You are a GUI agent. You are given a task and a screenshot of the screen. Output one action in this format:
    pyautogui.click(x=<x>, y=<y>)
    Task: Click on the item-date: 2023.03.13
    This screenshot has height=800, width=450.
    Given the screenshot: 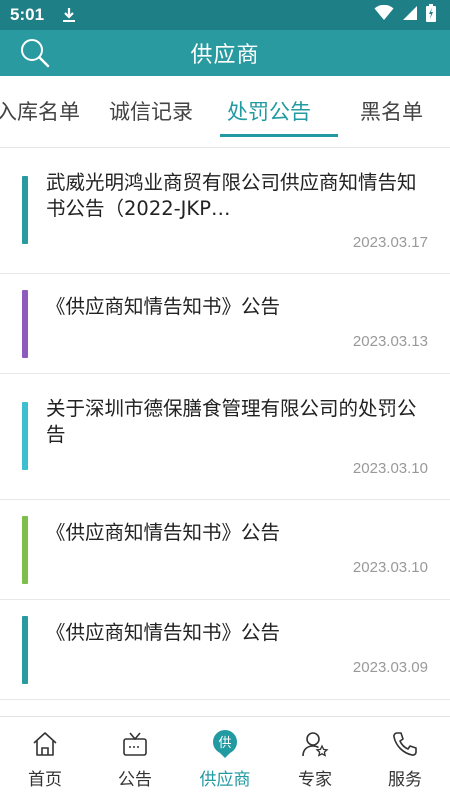 What is the action you would take?
    pyautogui.click(x=390, y=341)
    